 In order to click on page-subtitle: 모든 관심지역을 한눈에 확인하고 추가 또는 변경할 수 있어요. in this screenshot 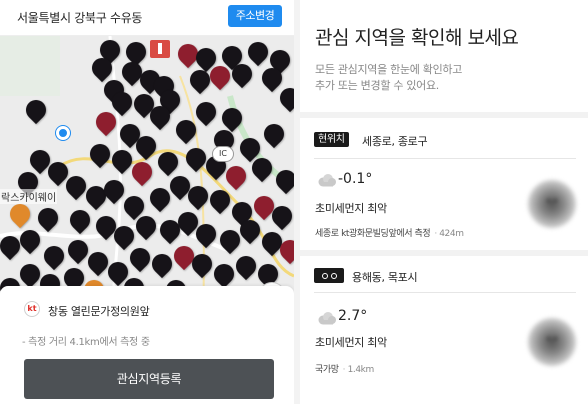, I will do `click(430, 78)`.